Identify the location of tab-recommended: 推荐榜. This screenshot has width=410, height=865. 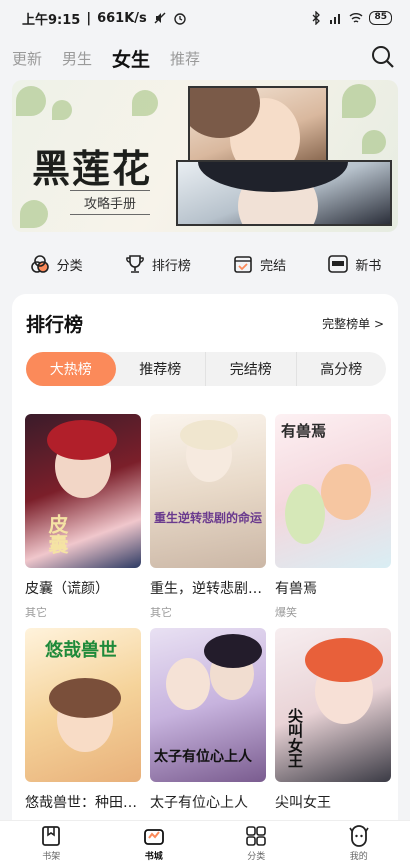
(161, 369).